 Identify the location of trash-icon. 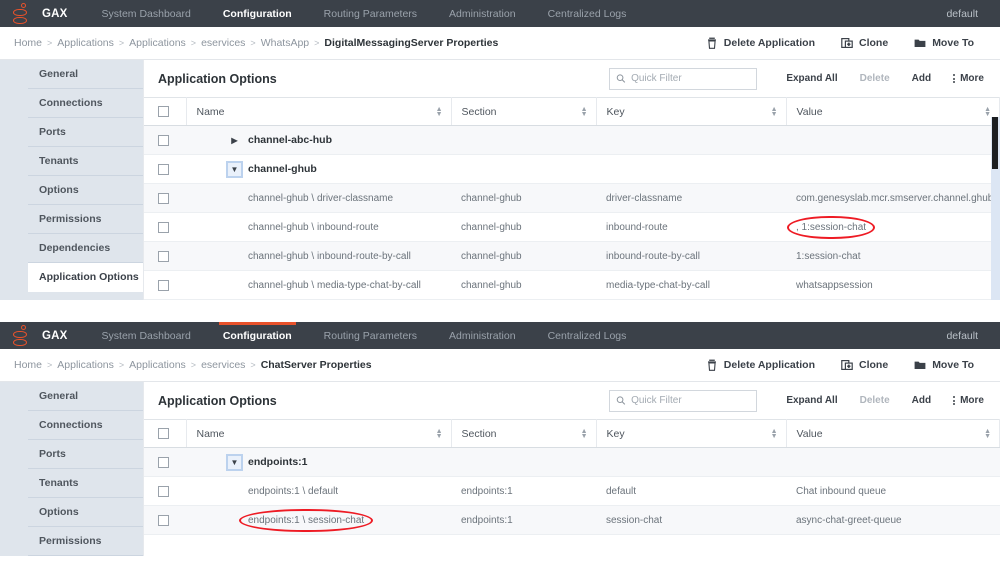
(711, 43).